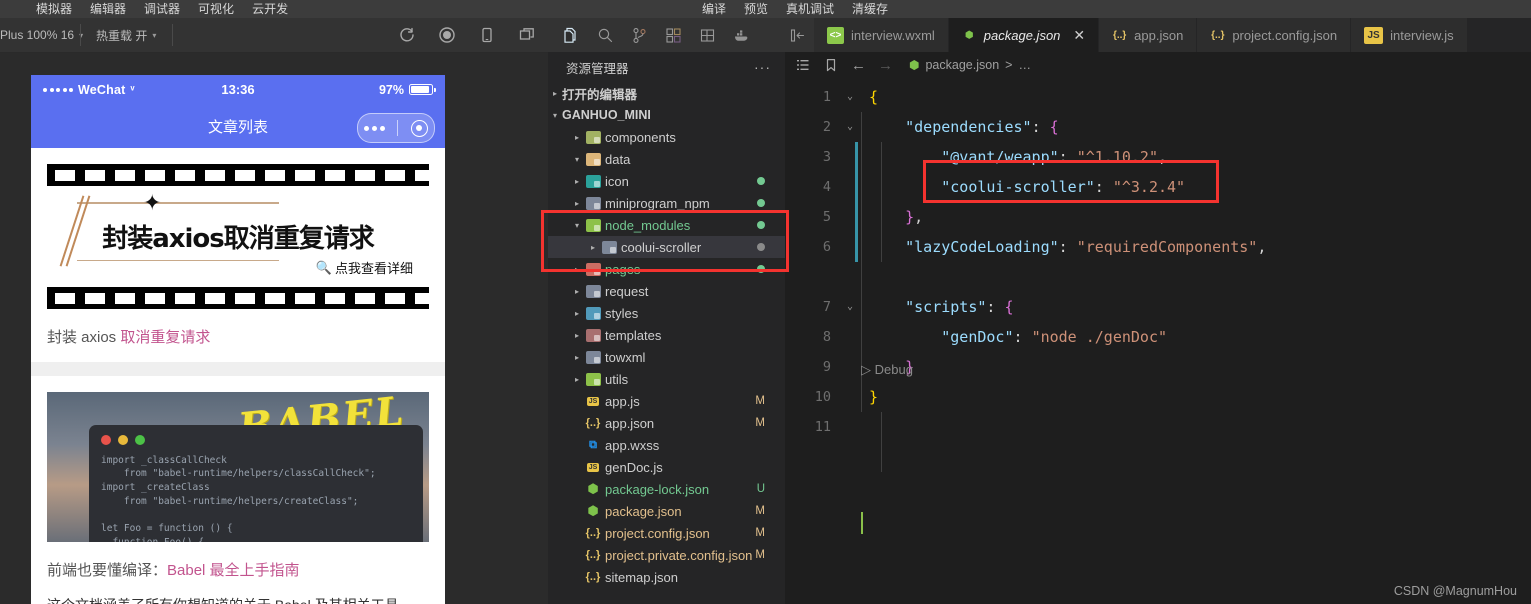  What do you see at coordinates (666, 357) in the screenshot?
I see `tree-item-towxml: ▸ towxml` at bounding box center [666, 357].